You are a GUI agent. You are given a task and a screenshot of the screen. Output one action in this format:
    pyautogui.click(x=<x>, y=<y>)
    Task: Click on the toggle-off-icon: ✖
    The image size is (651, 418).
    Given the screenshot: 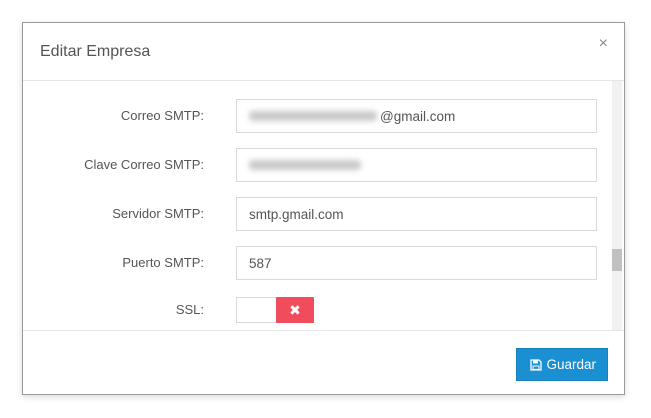 What is the action you would take?
    pyautogui.click(x=295, y=310)
    